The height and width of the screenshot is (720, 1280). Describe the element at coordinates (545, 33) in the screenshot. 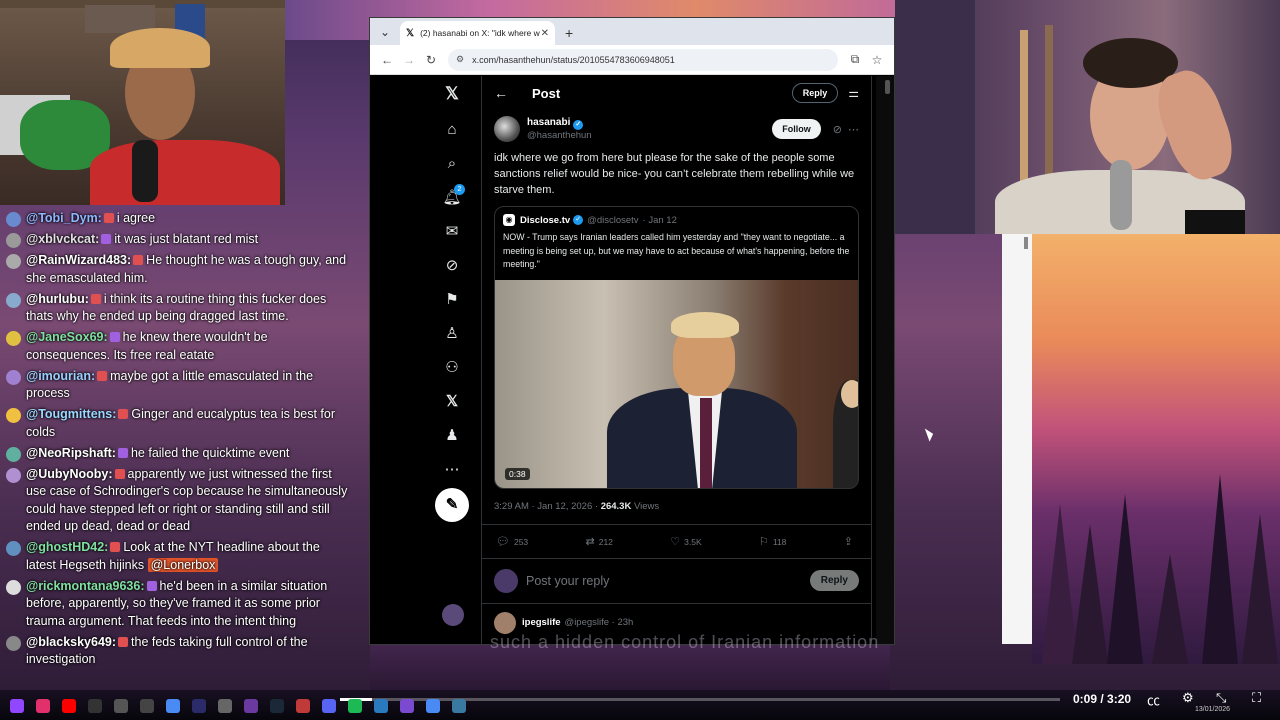

I see `close-tab-icon: ✕` at that location.